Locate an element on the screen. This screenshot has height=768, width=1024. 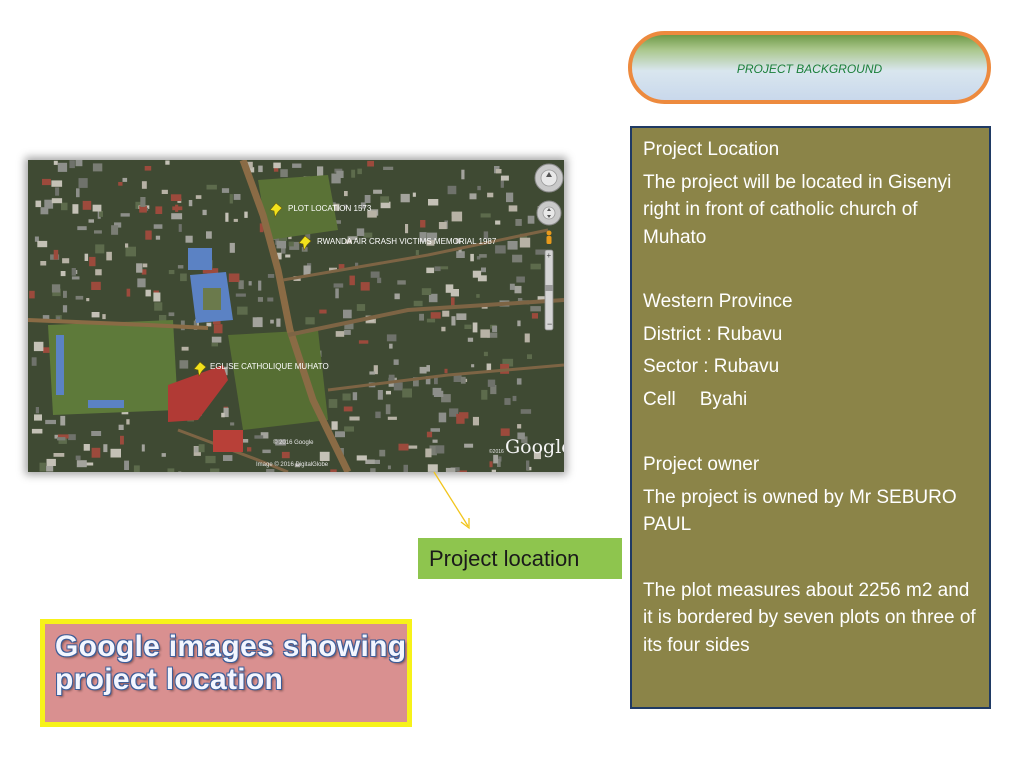
zoom-slider: + − is located at coordinates (549, 290).